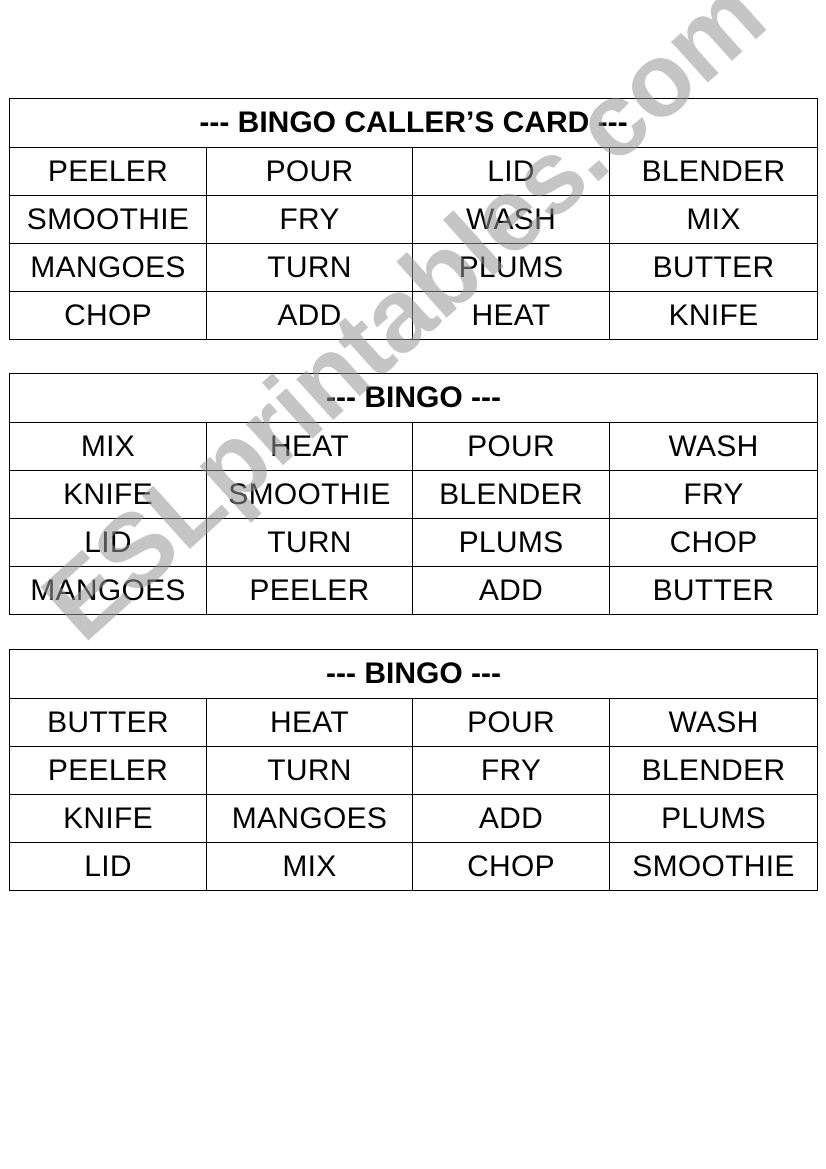 This screenshot has width=826, height=1169. I want to click on table-row: KNIFE MANGOES ADD PLUMS, so click(414, 818).